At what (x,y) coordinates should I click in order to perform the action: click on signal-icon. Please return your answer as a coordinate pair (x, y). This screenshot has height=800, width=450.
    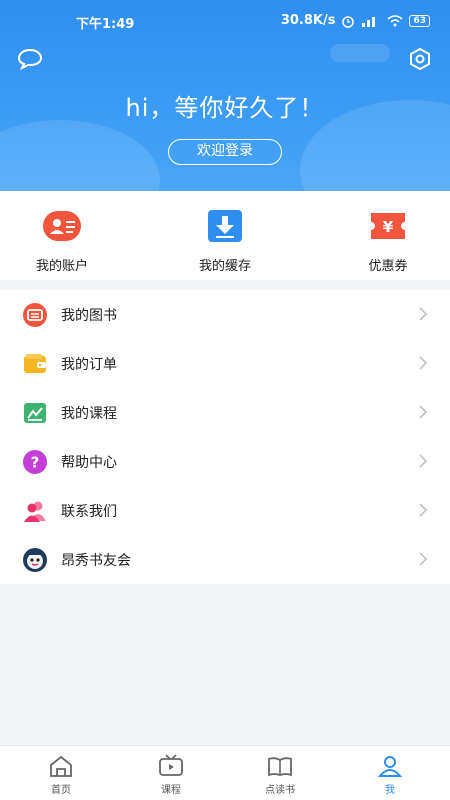
    Looking at the image, I should click on (369, 21).